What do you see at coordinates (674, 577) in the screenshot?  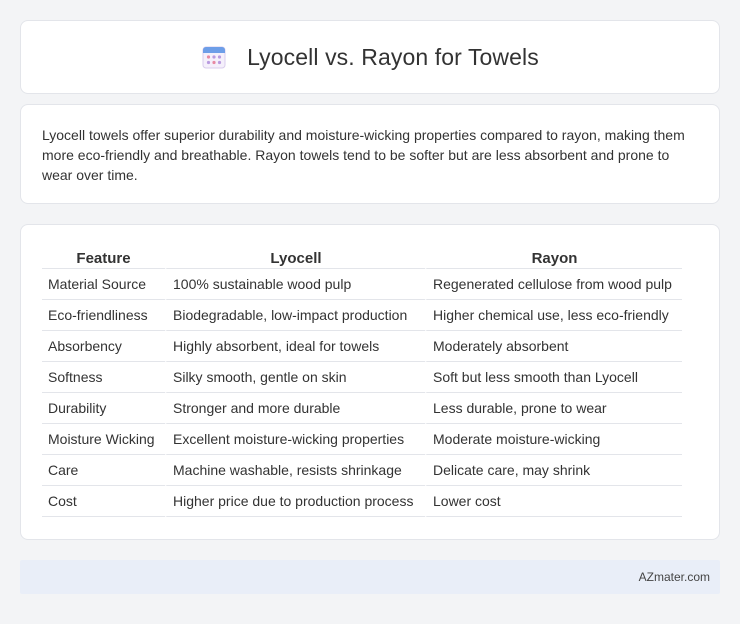 I see `footer-brand-link: AZmater.com` at bounding box center [674, 577].